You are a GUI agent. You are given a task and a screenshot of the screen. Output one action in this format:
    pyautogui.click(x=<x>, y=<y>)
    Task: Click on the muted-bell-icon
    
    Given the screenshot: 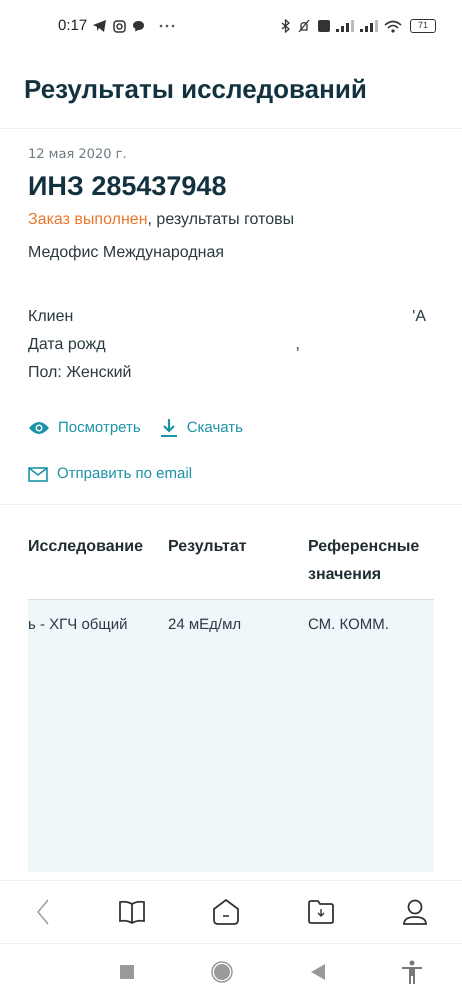 What is the action you would take?
    pyautogui.click(x=304, y=26)
    